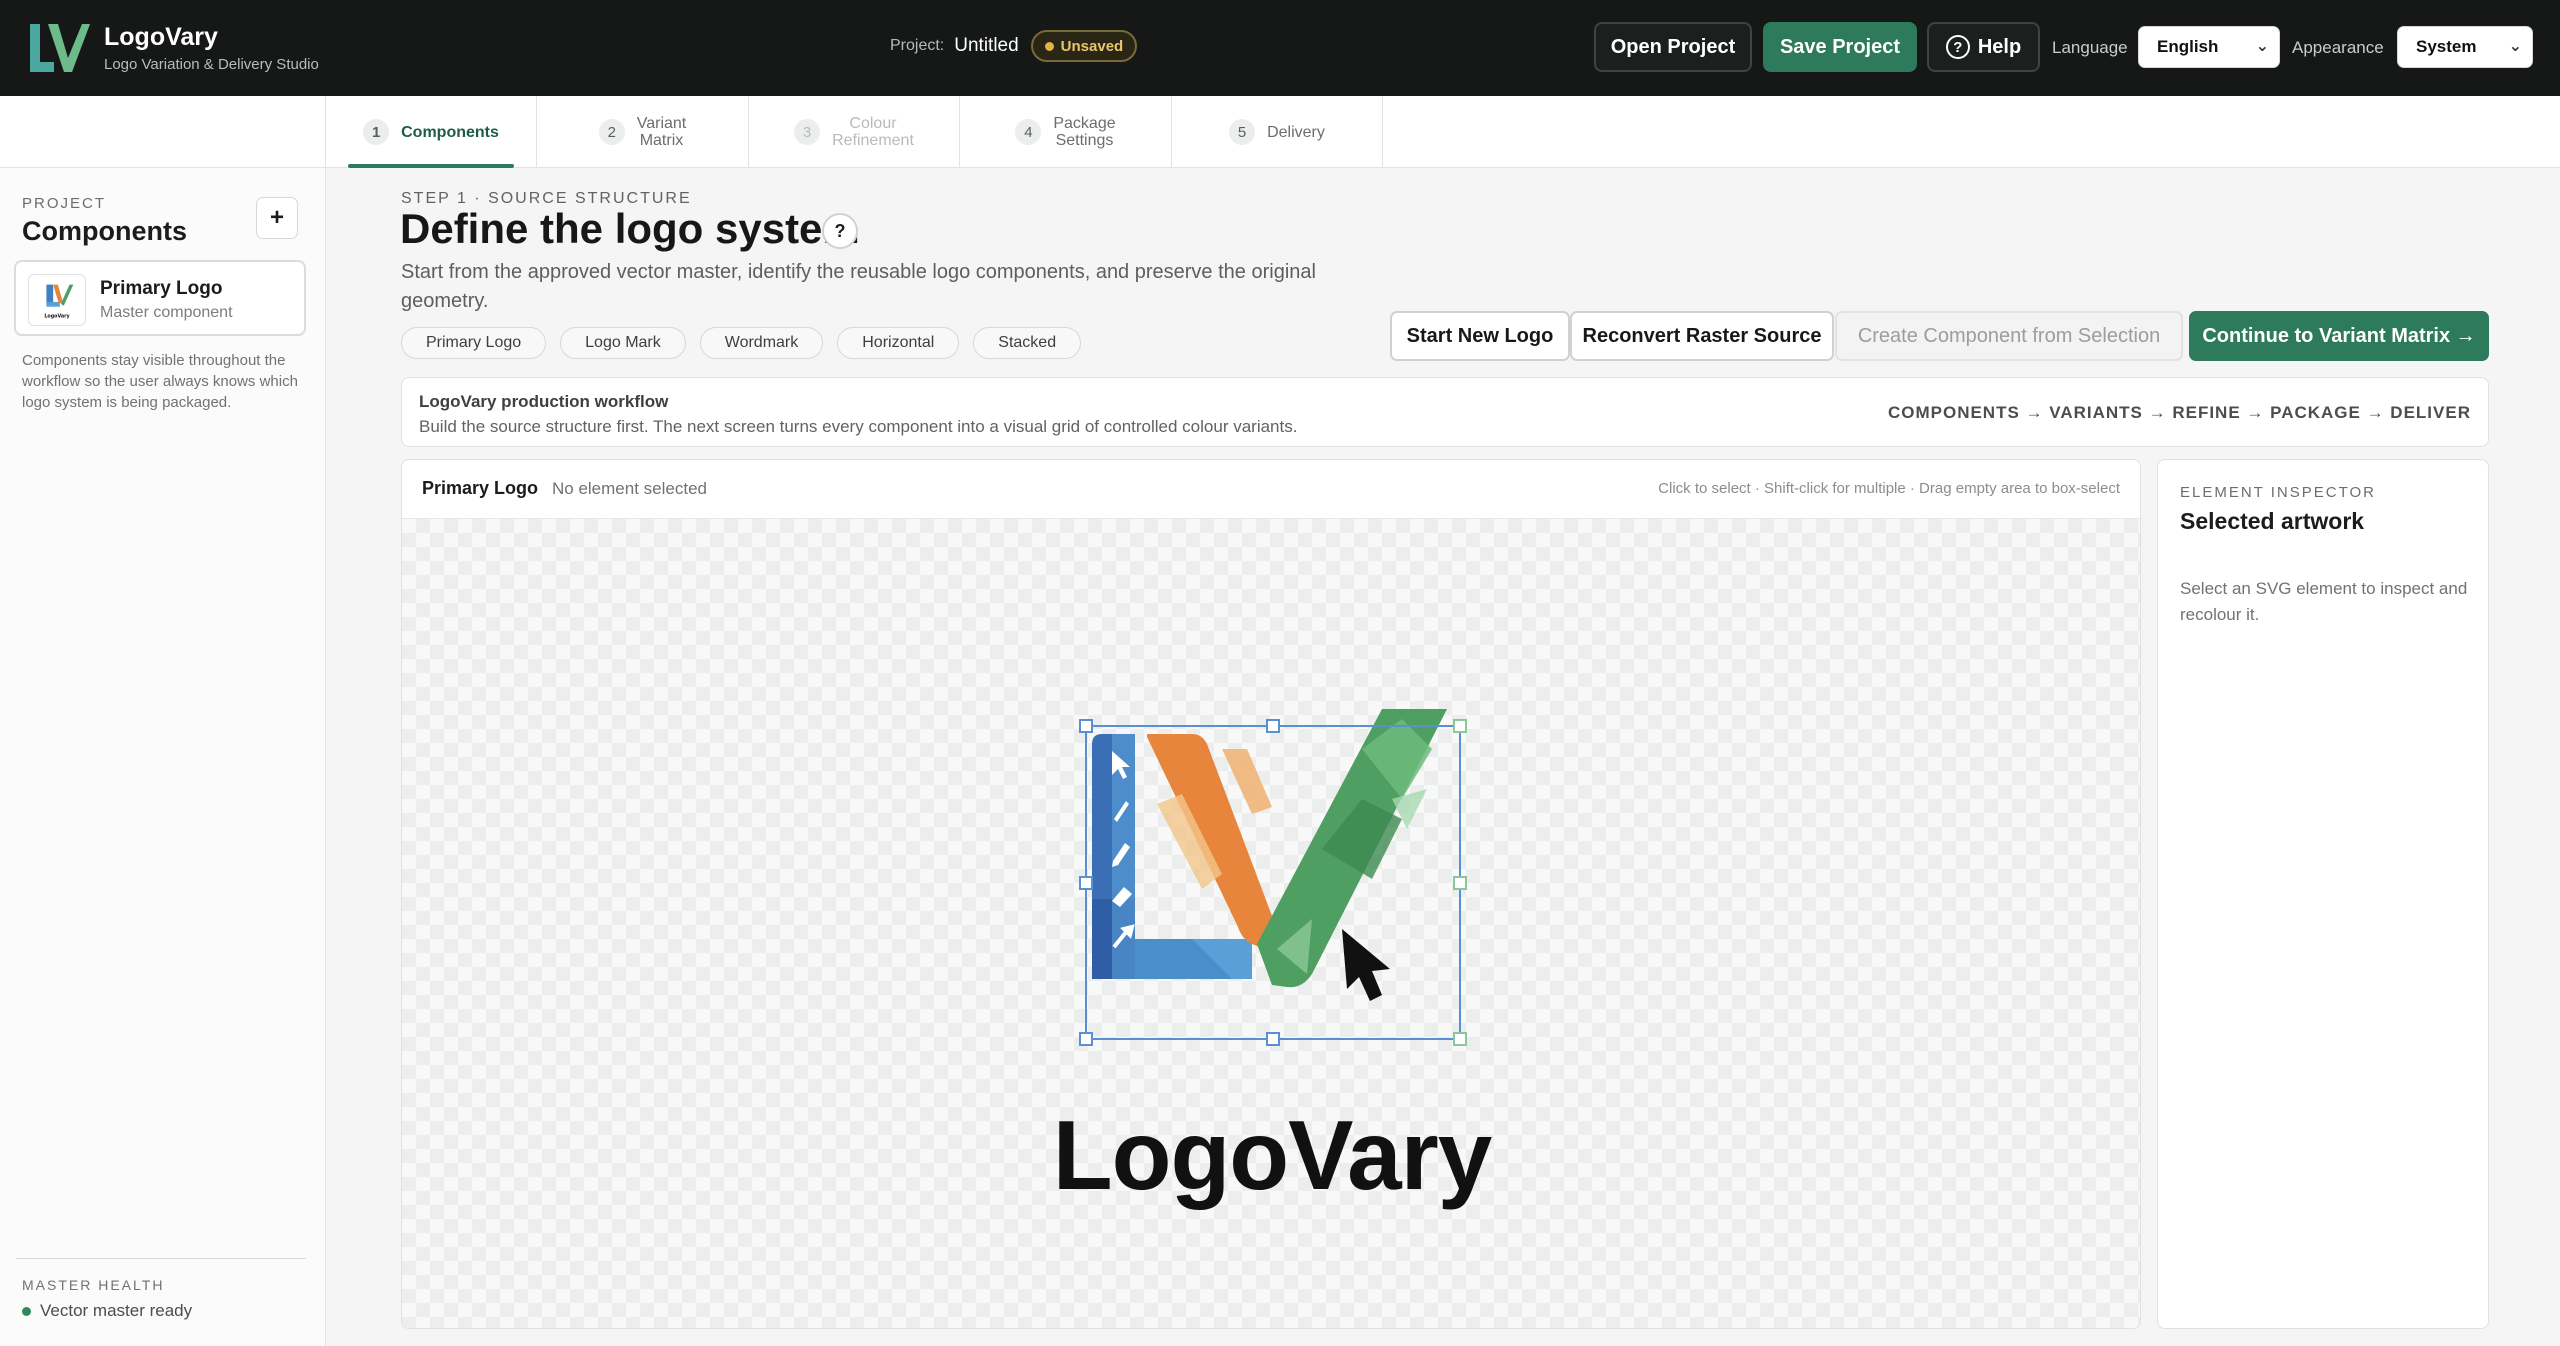 This screenshot has width=2560, height=1346. I want to click on app-name: LogoVary, so click(161, 37).